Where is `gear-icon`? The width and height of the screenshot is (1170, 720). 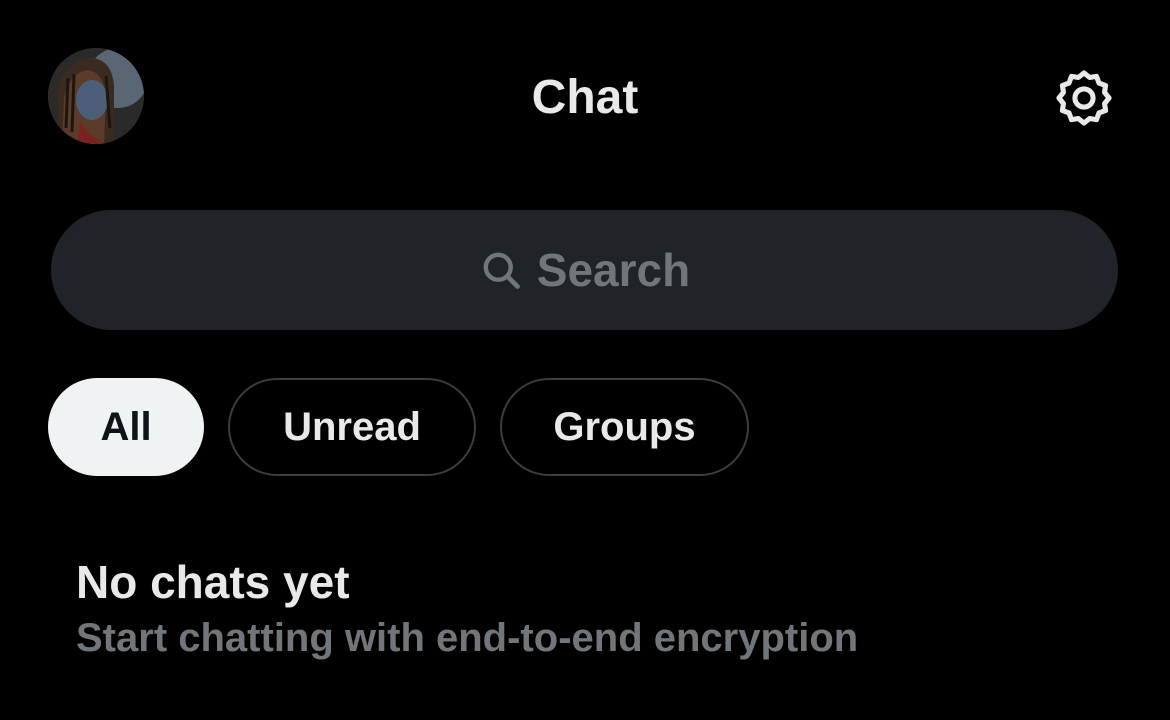 gear-icon is located at coordinates (1084, 98).